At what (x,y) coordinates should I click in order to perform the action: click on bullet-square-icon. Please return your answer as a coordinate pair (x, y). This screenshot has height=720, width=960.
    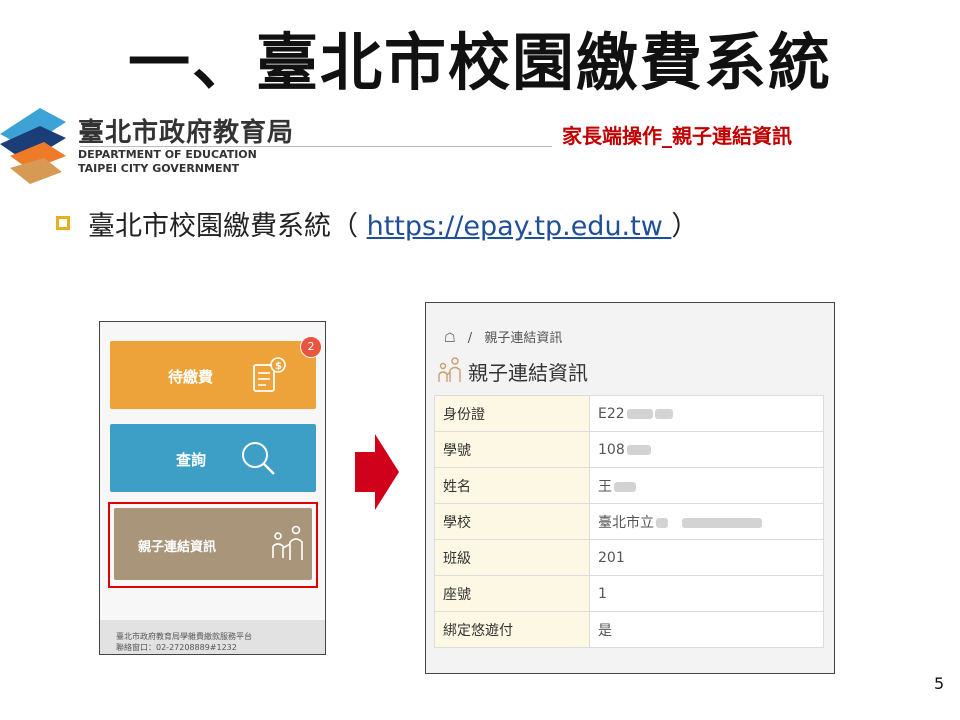
    Looking at the image, I should click on (63, 223).